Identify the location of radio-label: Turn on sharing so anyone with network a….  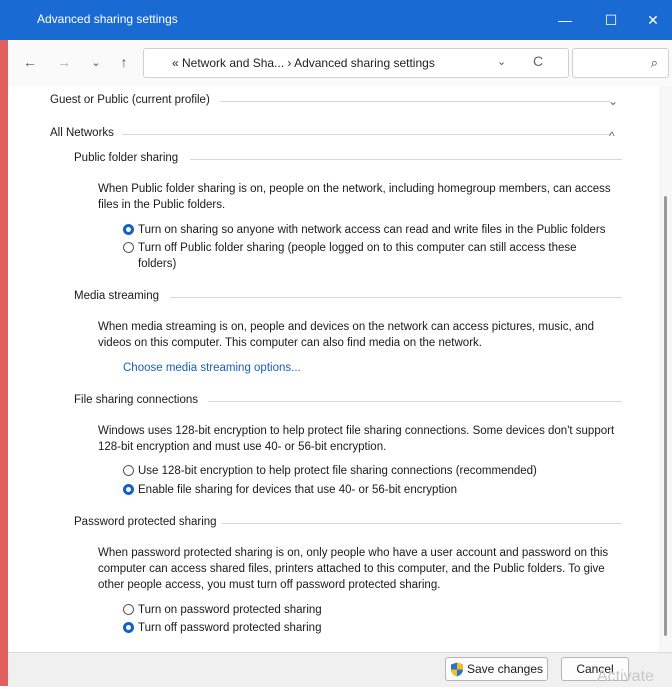
(372, 230).